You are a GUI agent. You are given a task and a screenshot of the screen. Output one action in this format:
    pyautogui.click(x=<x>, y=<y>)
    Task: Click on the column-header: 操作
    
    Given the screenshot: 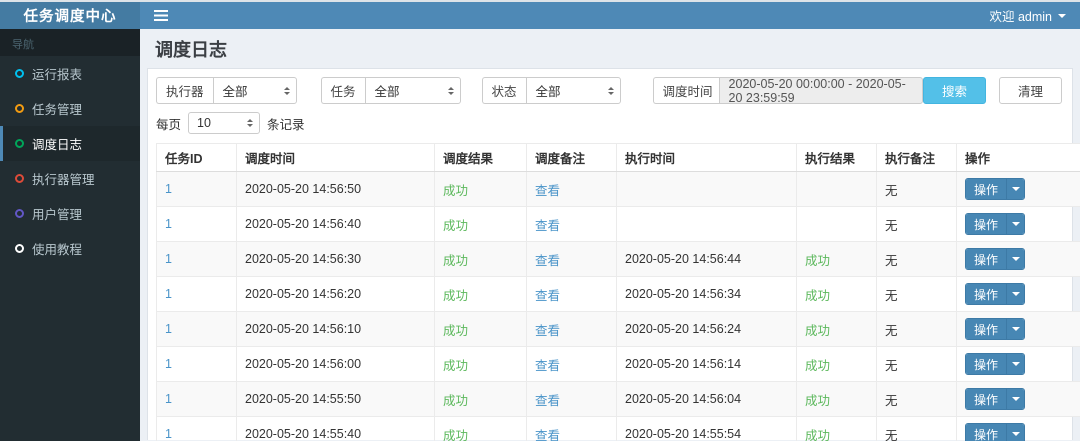 What is the action you would take?
    pyautogui.click(x=1018, y=157)
    